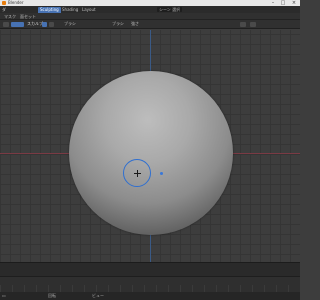 The image size is (320, 300). Describe the element at coordinates (150, 296) in the screenshot. I see `status-bar: ▭ 回転 ビュー` at that location.